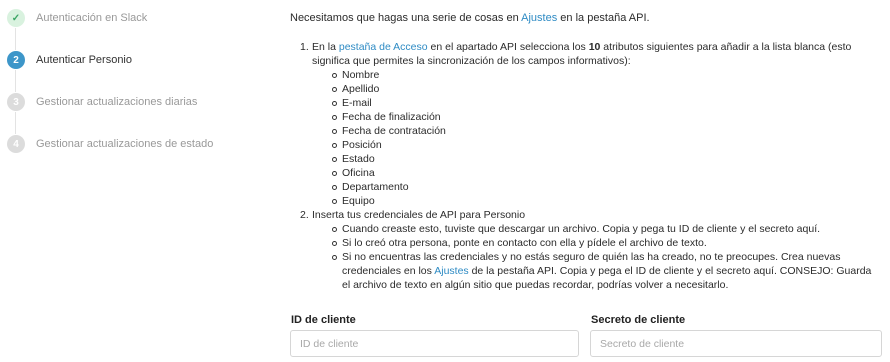  Describe the element at coordinates (607, 159) in the screenshot. I see `attribute-item: Estado` at that location.